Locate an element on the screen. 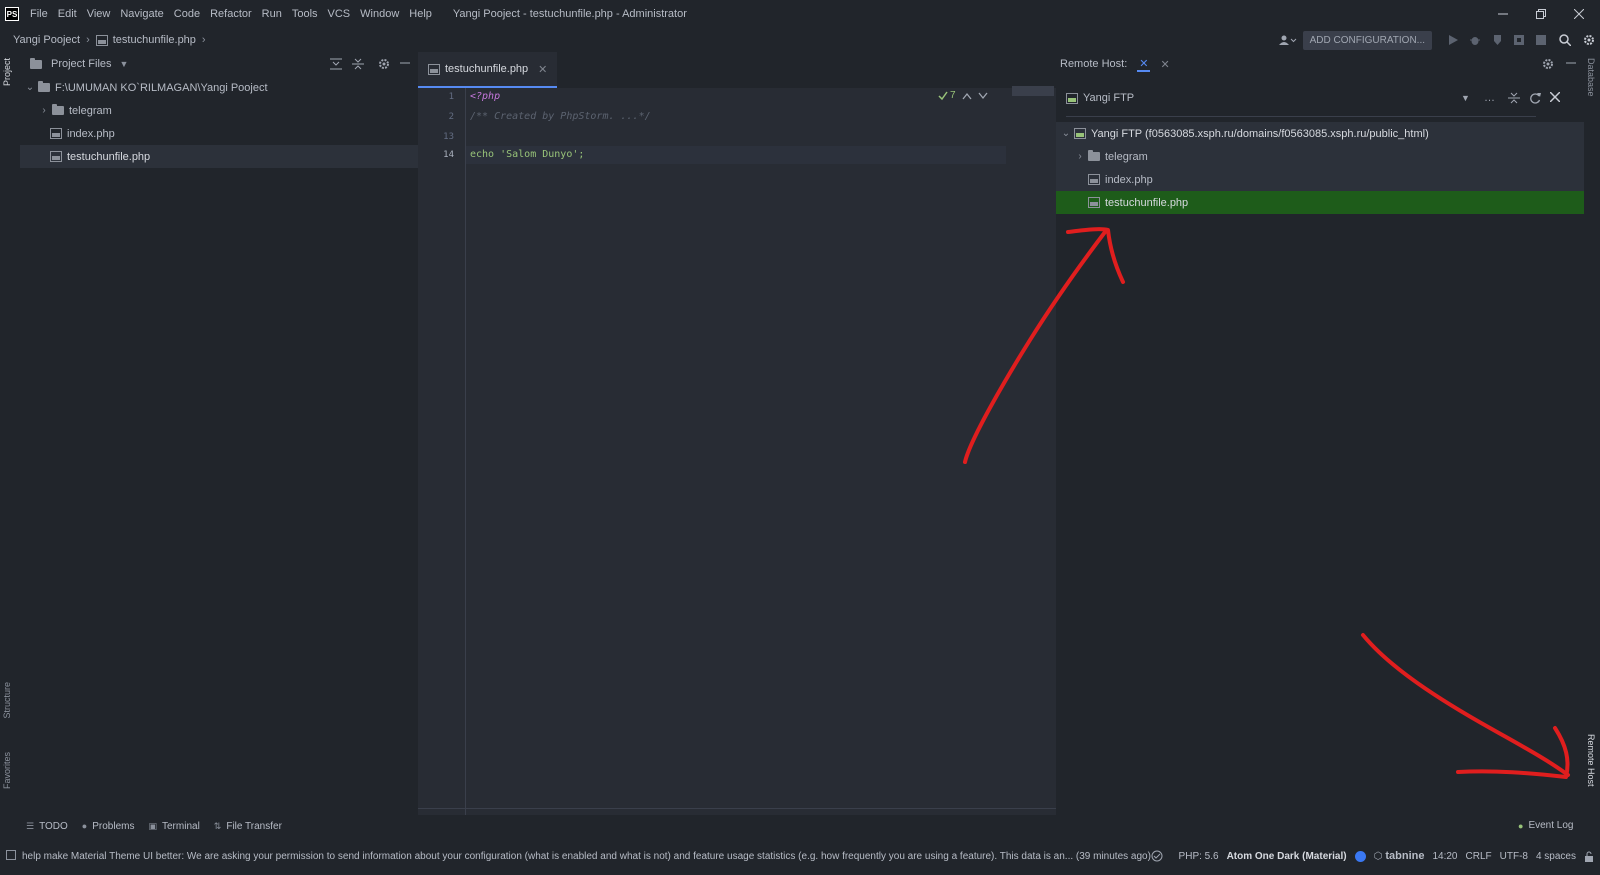 This screenshot has height=875, width=1600. code-line: /** Created by PhpStorm. ...*/ is located at coordinates (560, 116).